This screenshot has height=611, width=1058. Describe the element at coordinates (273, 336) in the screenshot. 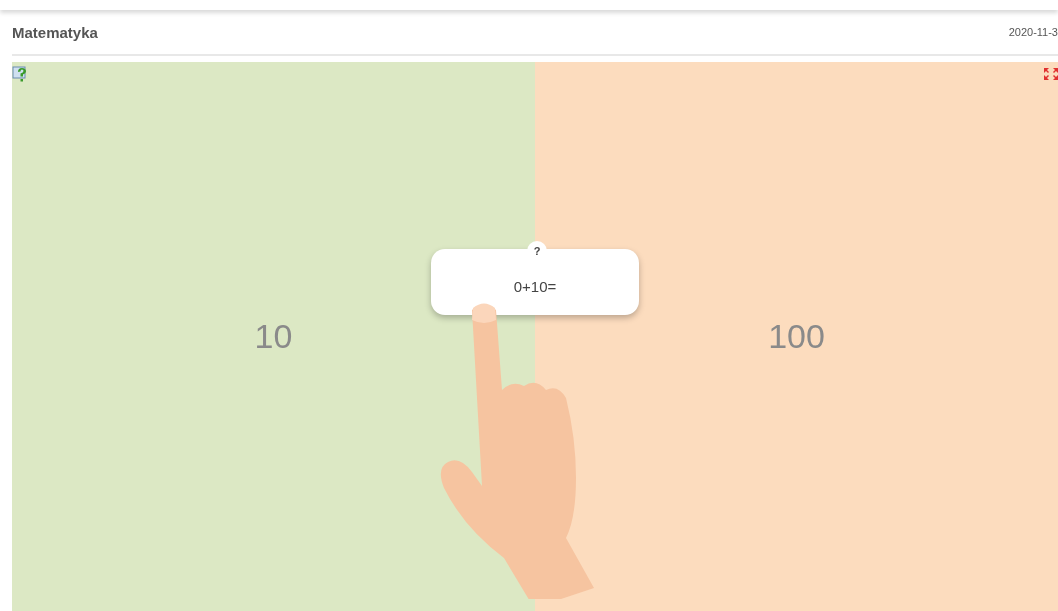

I see `answer-text: 10` at that location.